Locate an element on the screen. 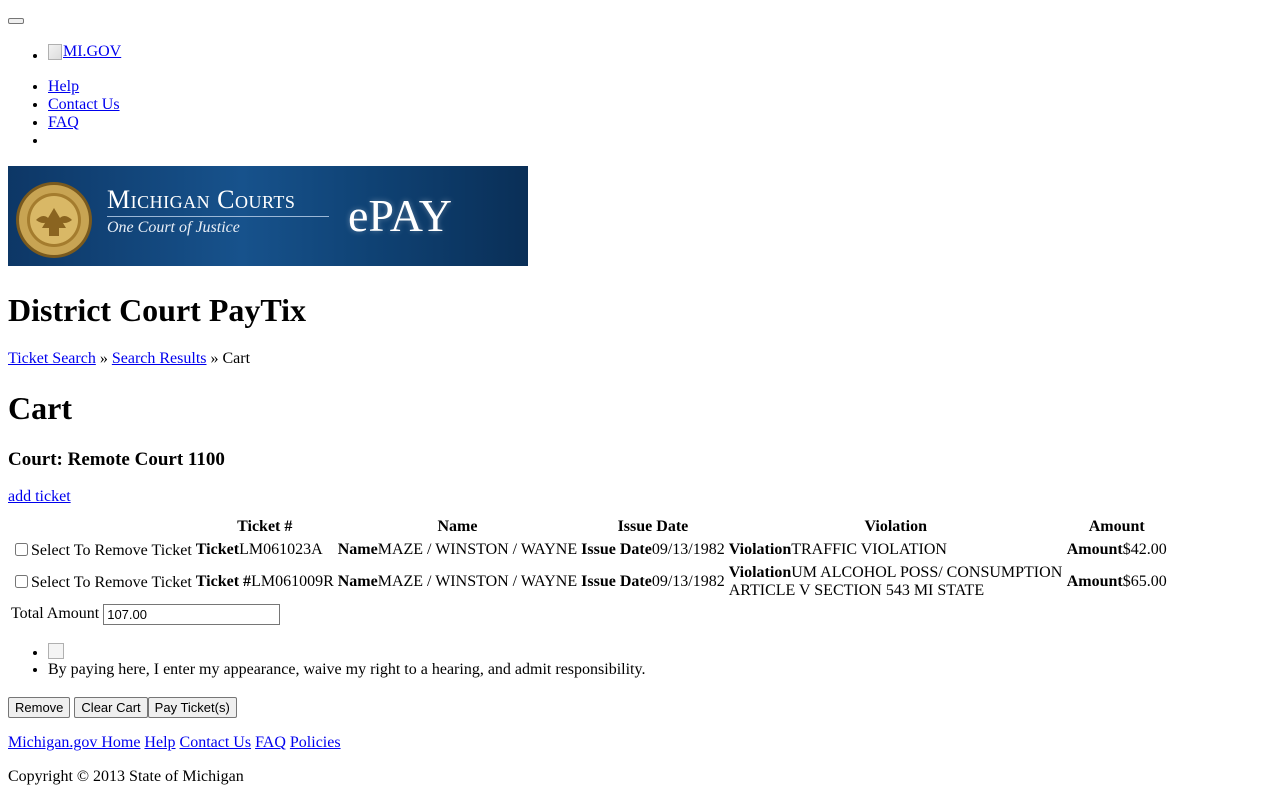 The image size is (1280, 800). mi-gov-logo-alt: MI.GOV is located at coordinates (92, 51).